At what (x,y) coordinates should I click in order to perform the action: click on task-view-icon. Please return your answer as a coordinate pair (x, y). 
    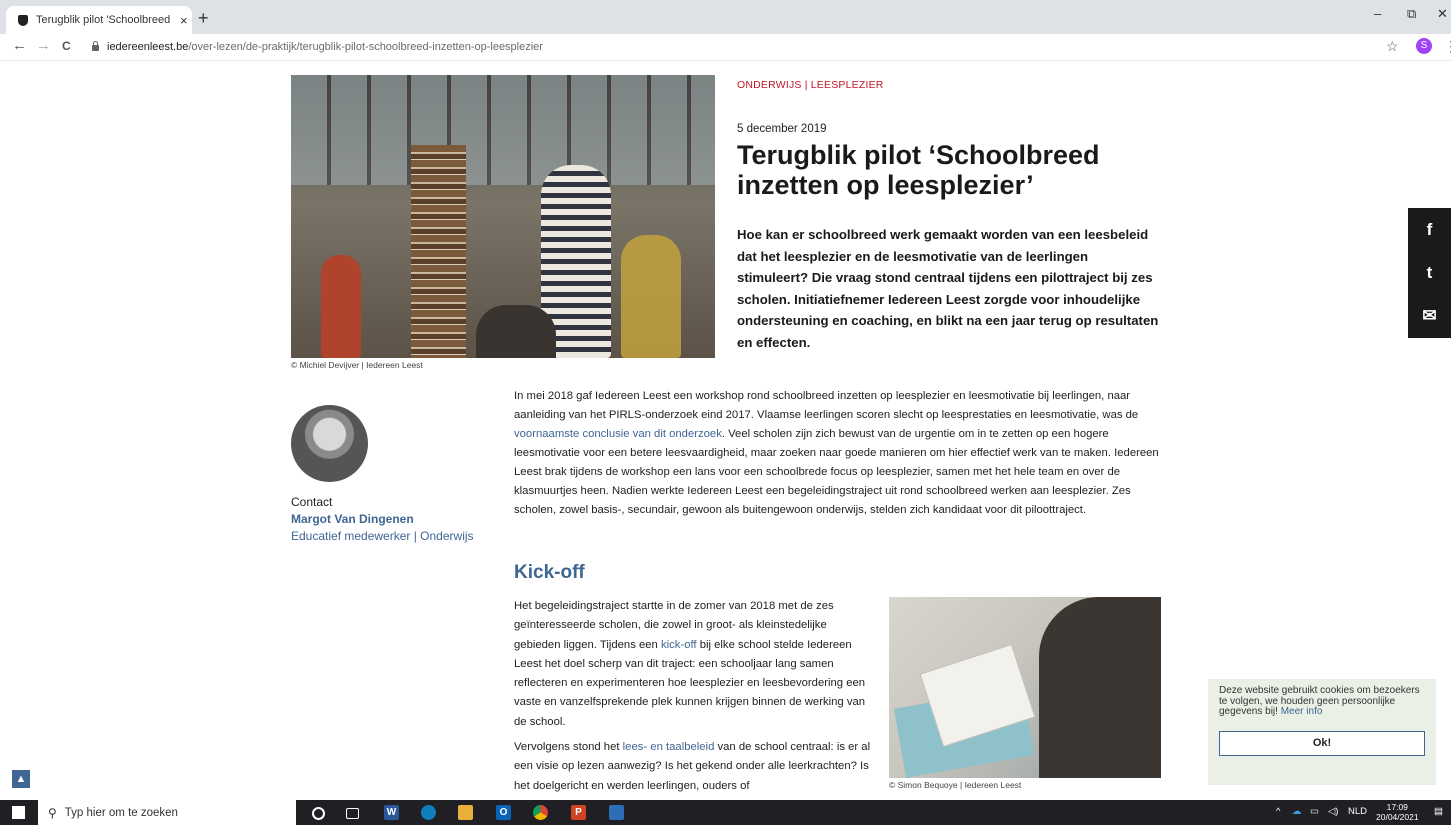
    Looking at the image, I should click on (352, 813).